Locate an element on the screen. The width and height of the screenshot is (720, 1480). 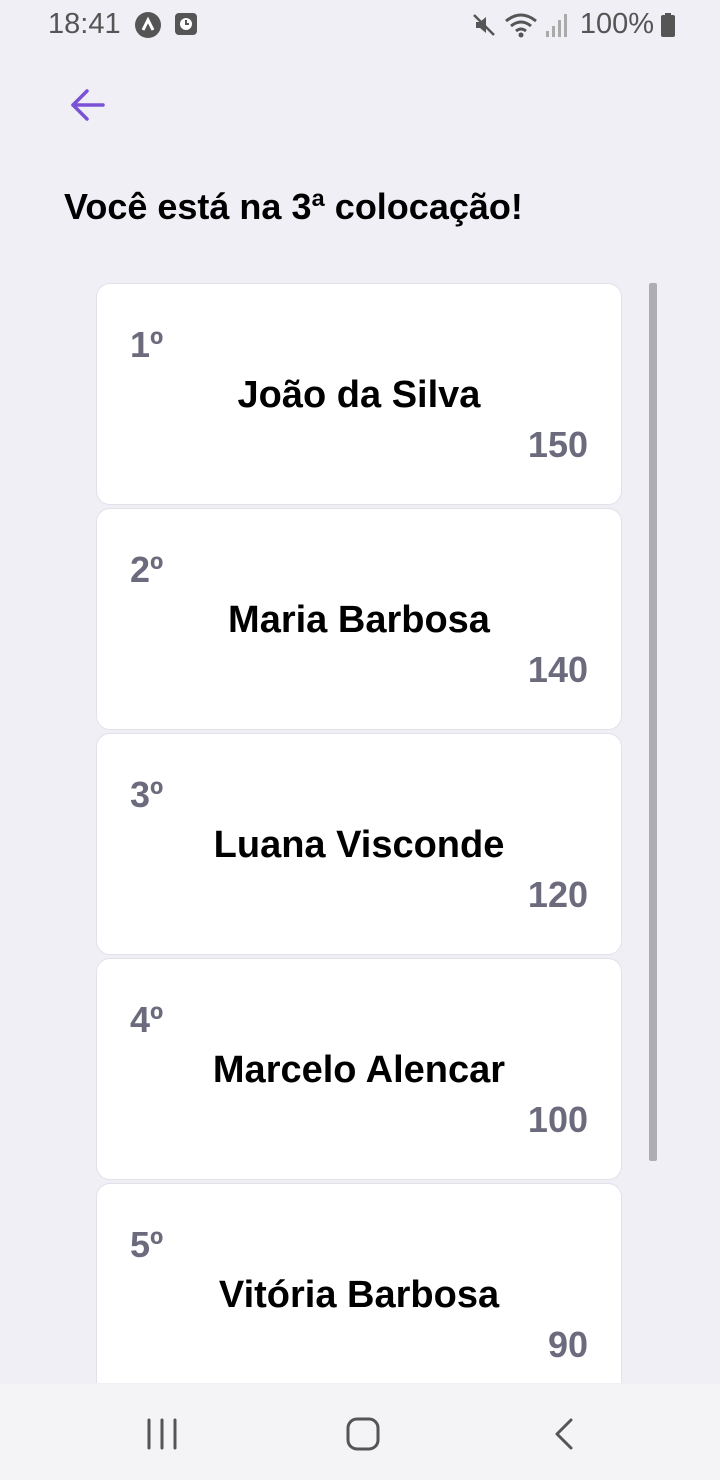
navigation-bar is located at coordinates (360, 1432).